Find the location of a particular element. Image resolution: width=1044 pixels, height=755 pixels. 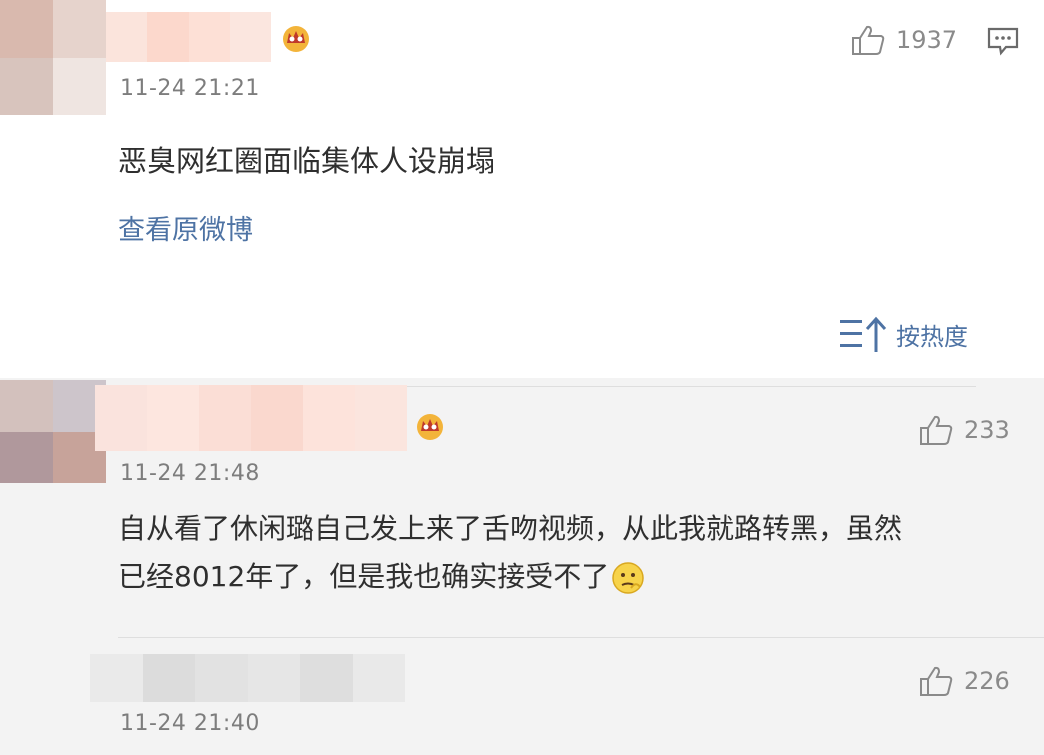

comment-like-button: 226 is located at coordinates (964, 681).